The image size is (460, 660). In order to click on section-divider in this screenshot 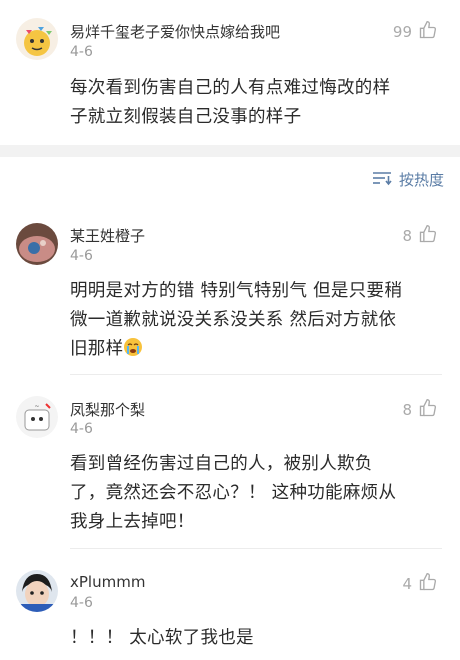, I will do `click(230, 151)`.